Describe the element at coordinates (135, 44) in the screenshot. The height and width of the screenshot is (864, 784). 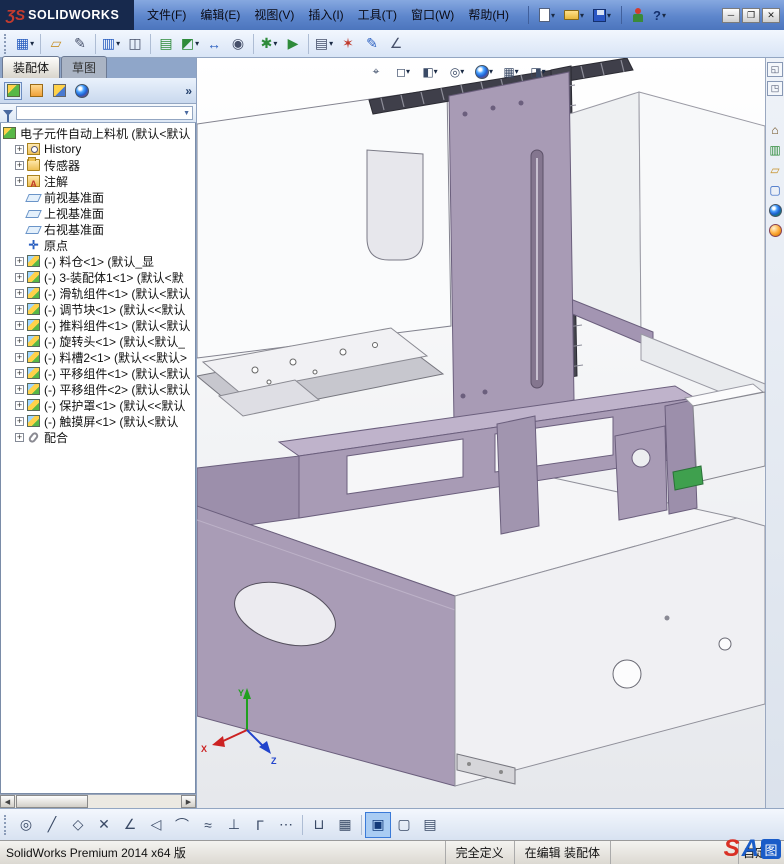
I see `compare-documents-button: ◫` at that location.